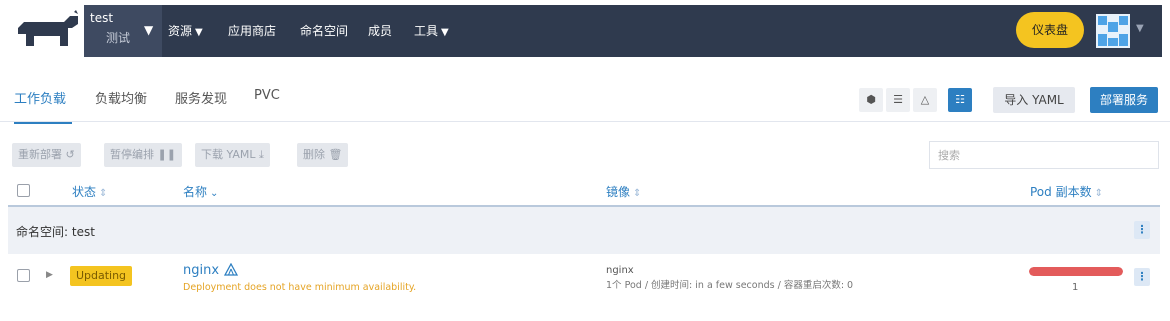 This screenshot has width=1170, height=321. Describe the element at coordinates (102, 18) in the screenshot. I see `cluster-name: test` at that location.